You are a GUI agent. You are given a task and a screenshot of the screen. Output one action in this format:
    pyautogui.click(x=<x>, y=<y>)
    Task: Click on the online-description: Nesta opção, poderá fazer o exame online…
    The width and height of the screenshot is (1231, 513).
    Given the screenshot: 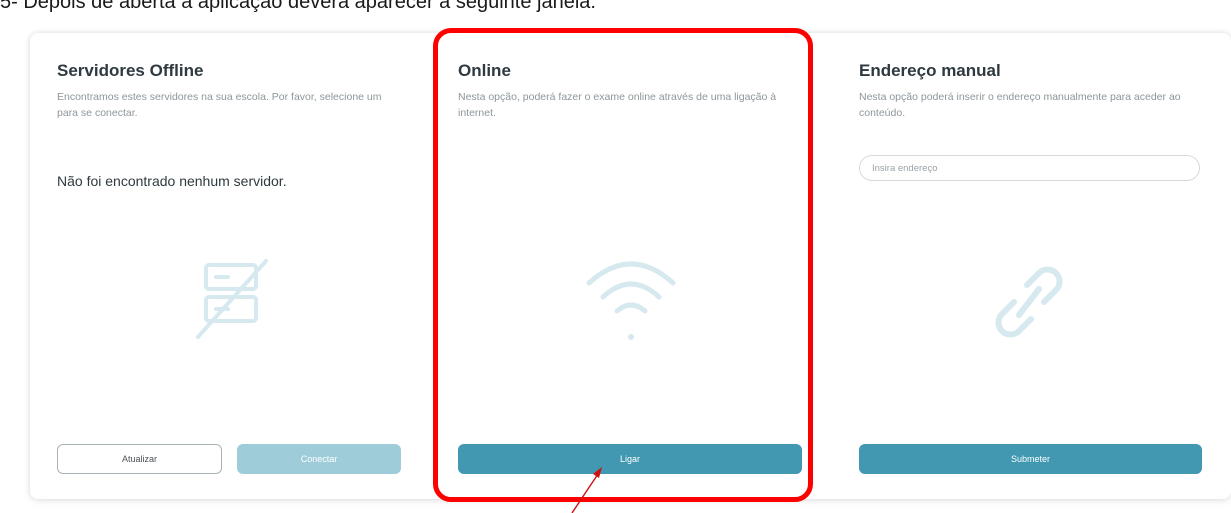 What is the action you would take?
    pyautogui.click(x=617, y=105)
    